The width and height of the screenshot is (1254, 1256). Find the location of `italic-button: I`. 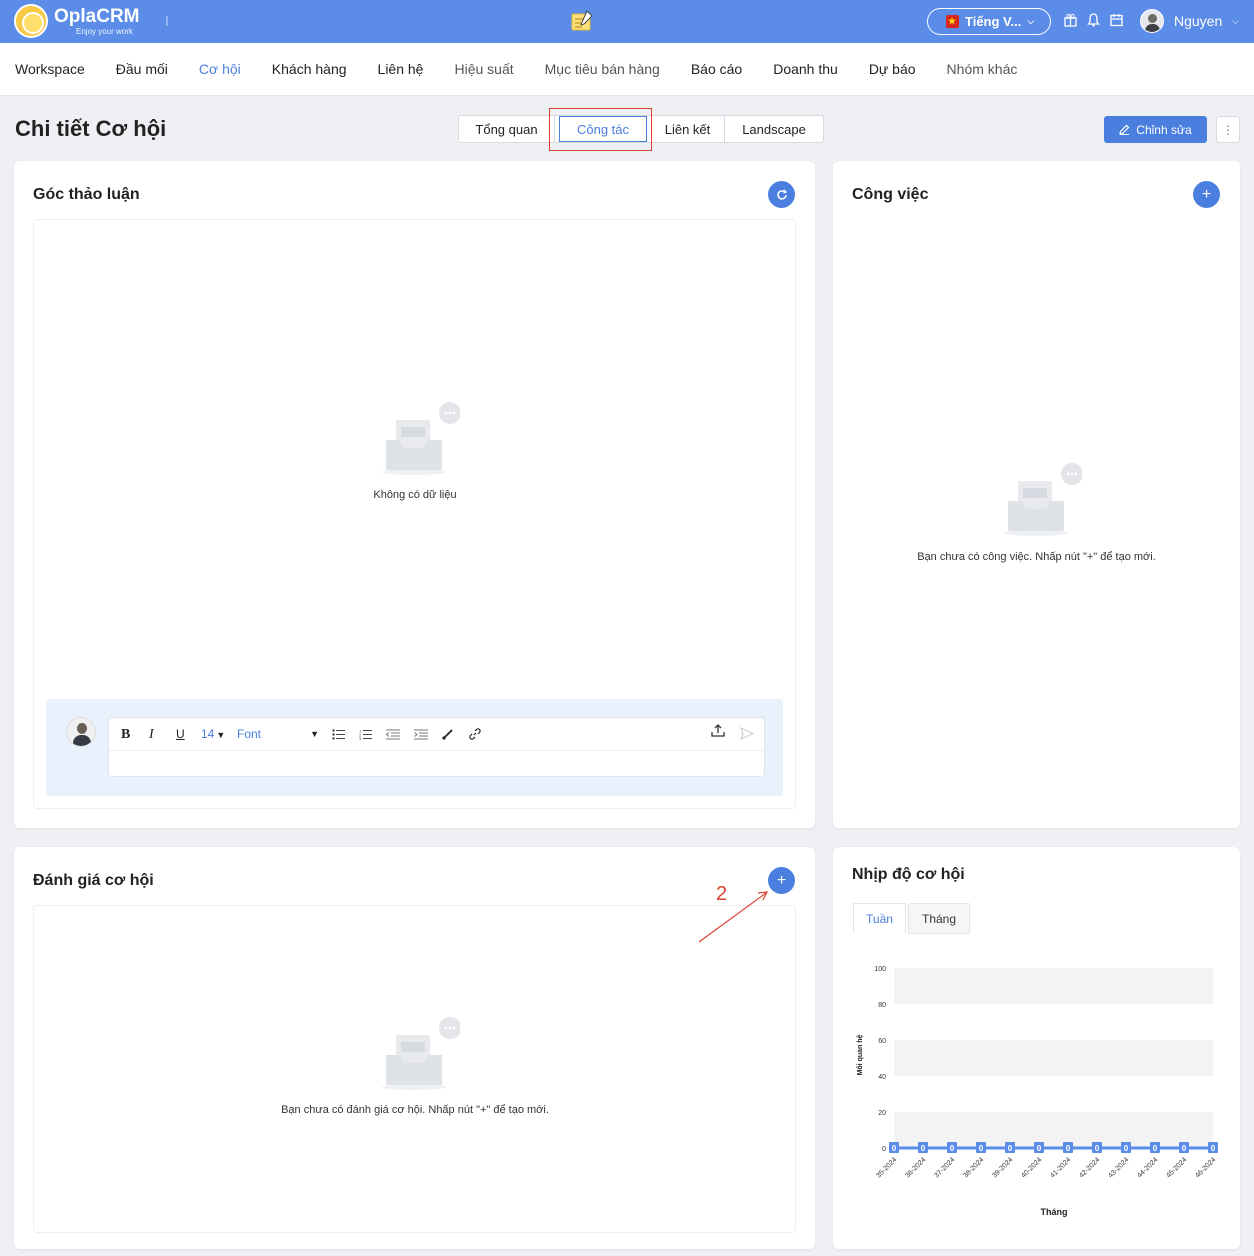

italic-button: I is located at coordinates (151, 734).